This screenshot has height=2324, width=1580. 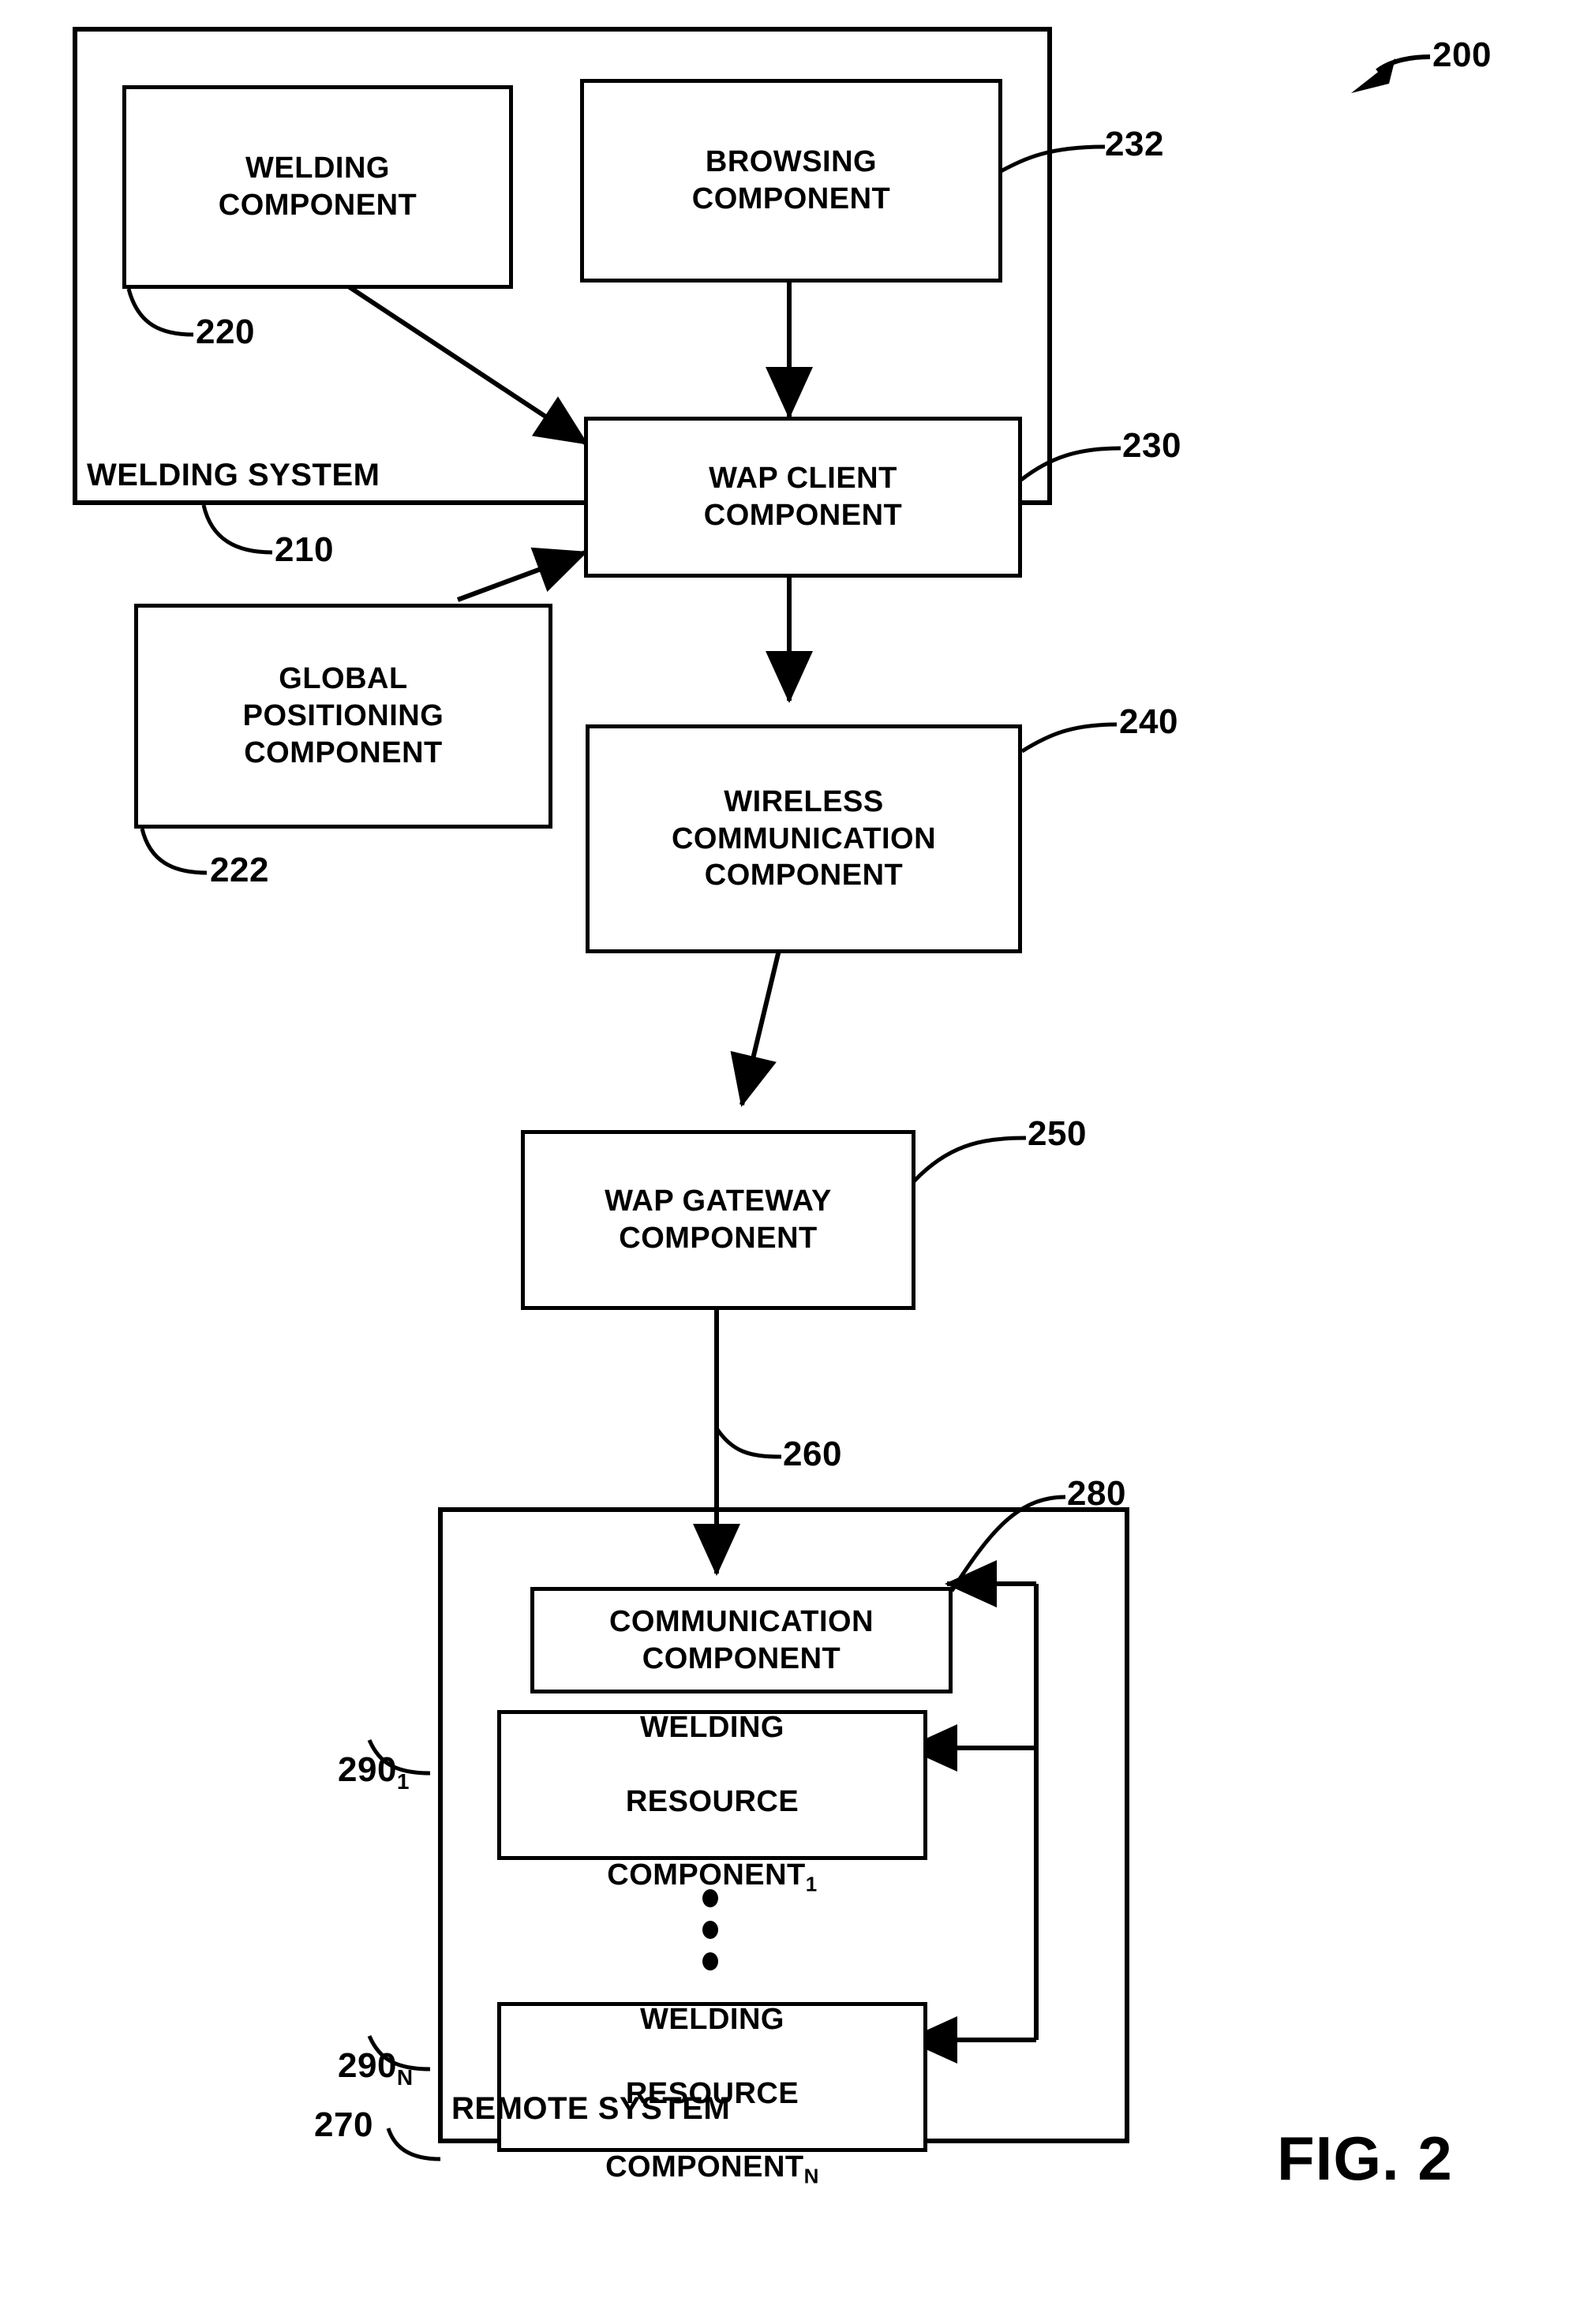 I want to click on node-label-subscript: 1, so click(x=812, y=1884).